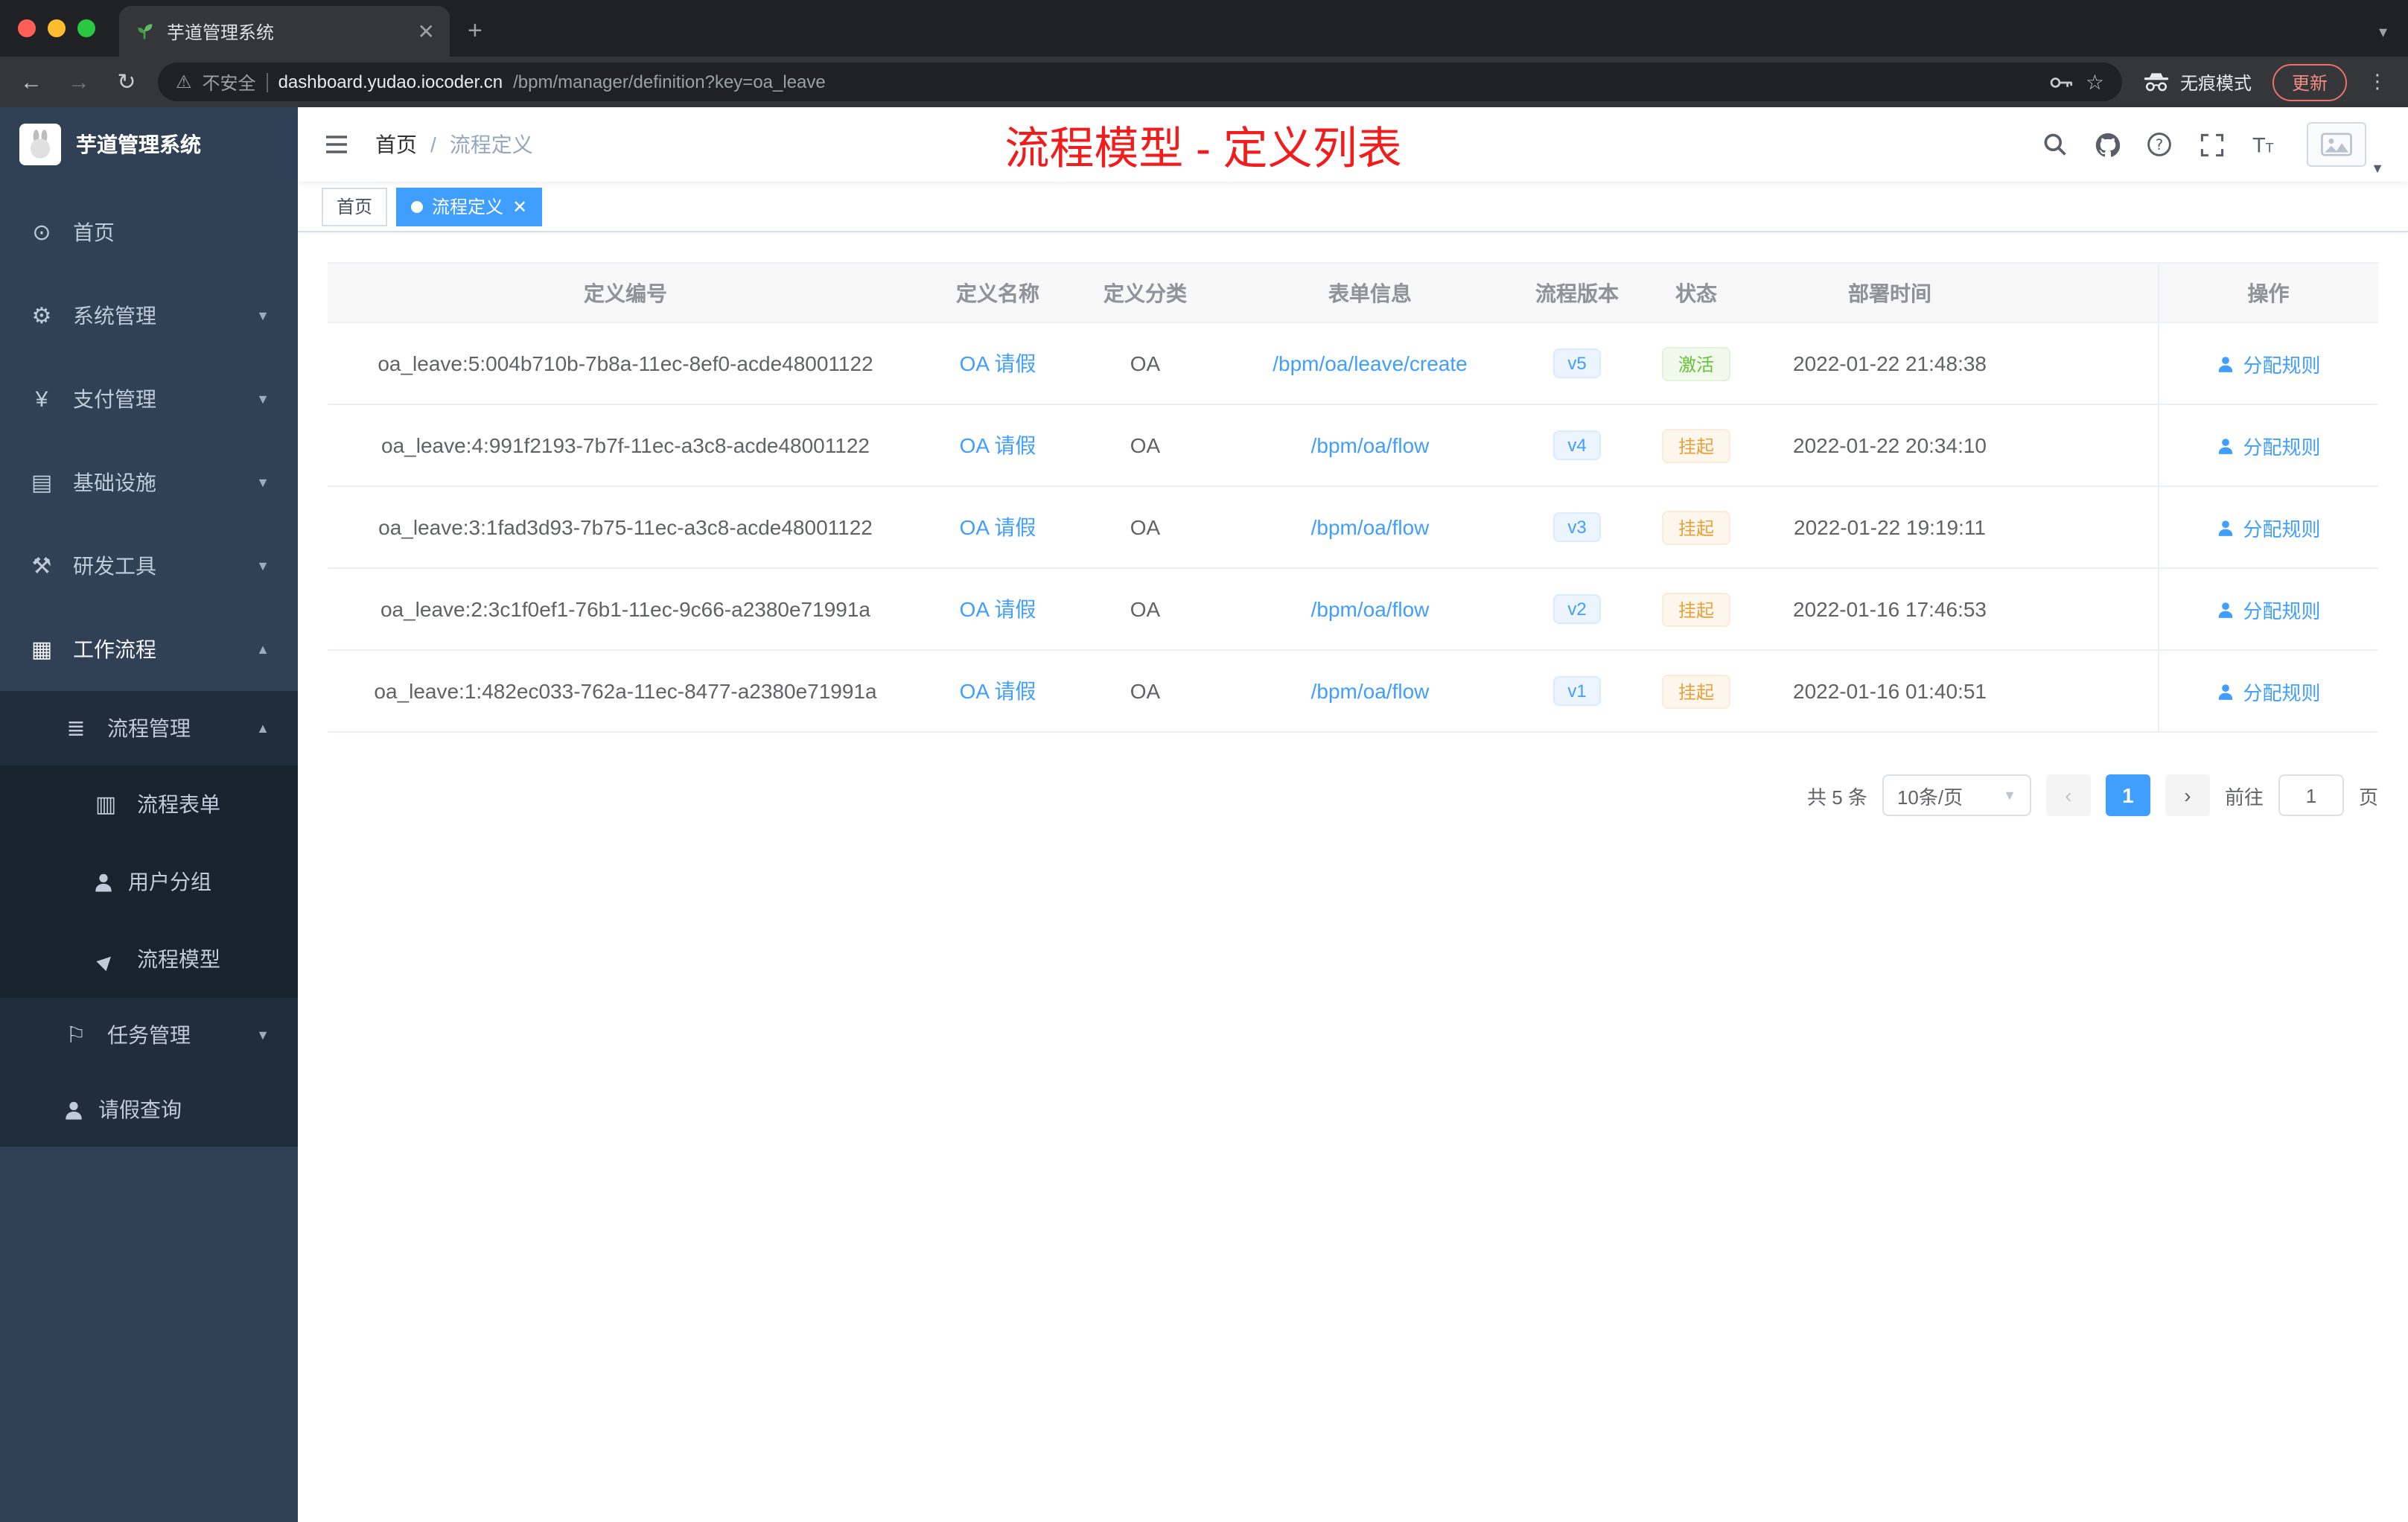 The width and height of the screenshot is (2408, 1522). I want to click on sidebar-item-system-management: ⚙ 系统管理 ▼, so click(149, 315).